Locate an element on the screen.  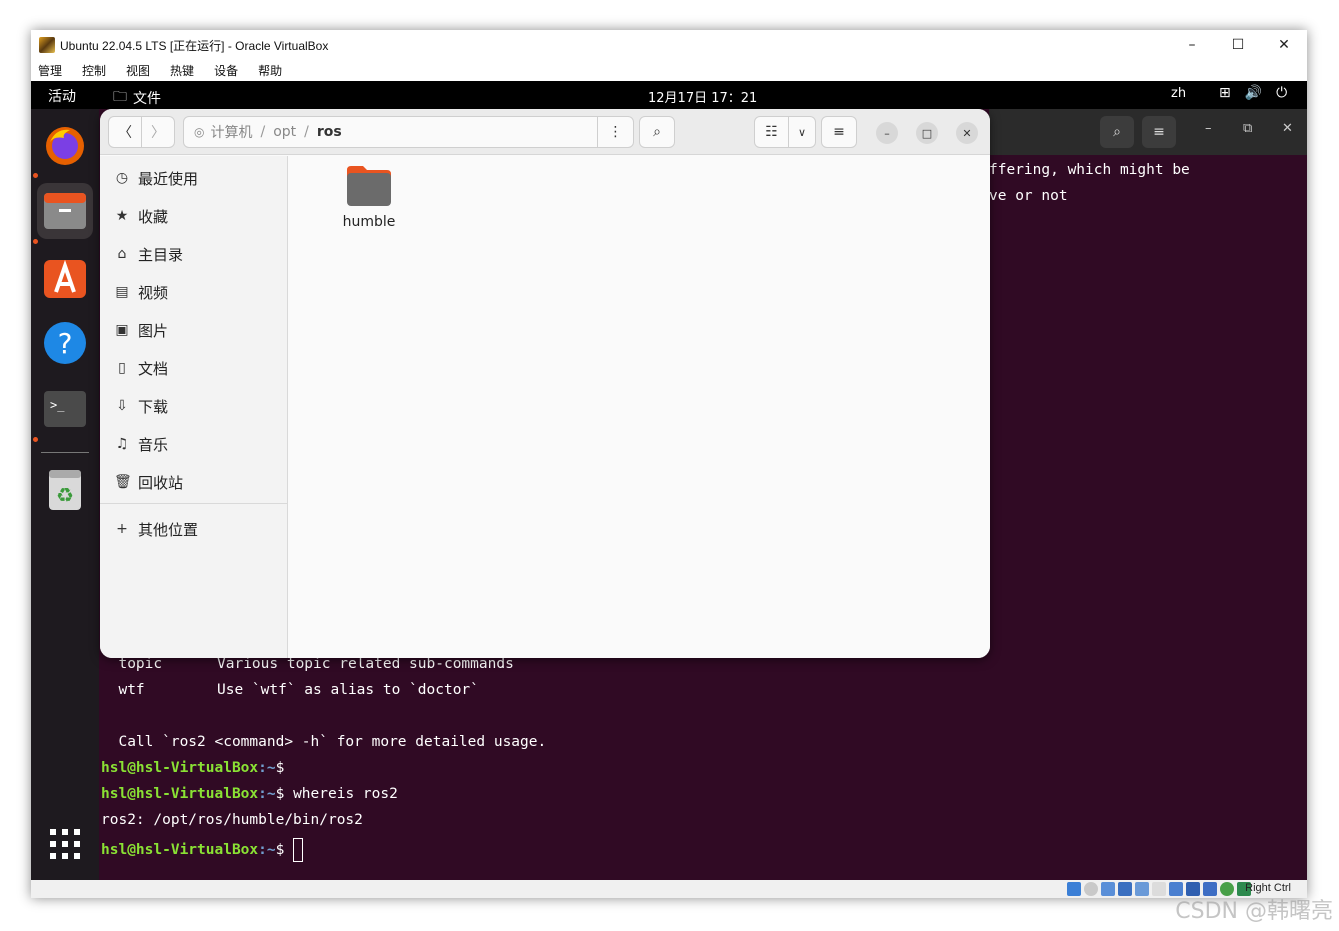
main-menu-button: ≡ is located at coordinates (839, 132).